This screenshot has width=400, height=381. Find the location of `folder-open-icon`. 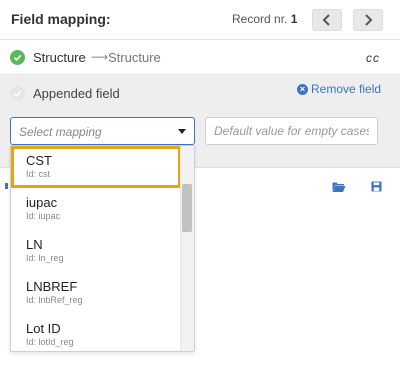

folder-open-icon is located at coordinates (339, 187).